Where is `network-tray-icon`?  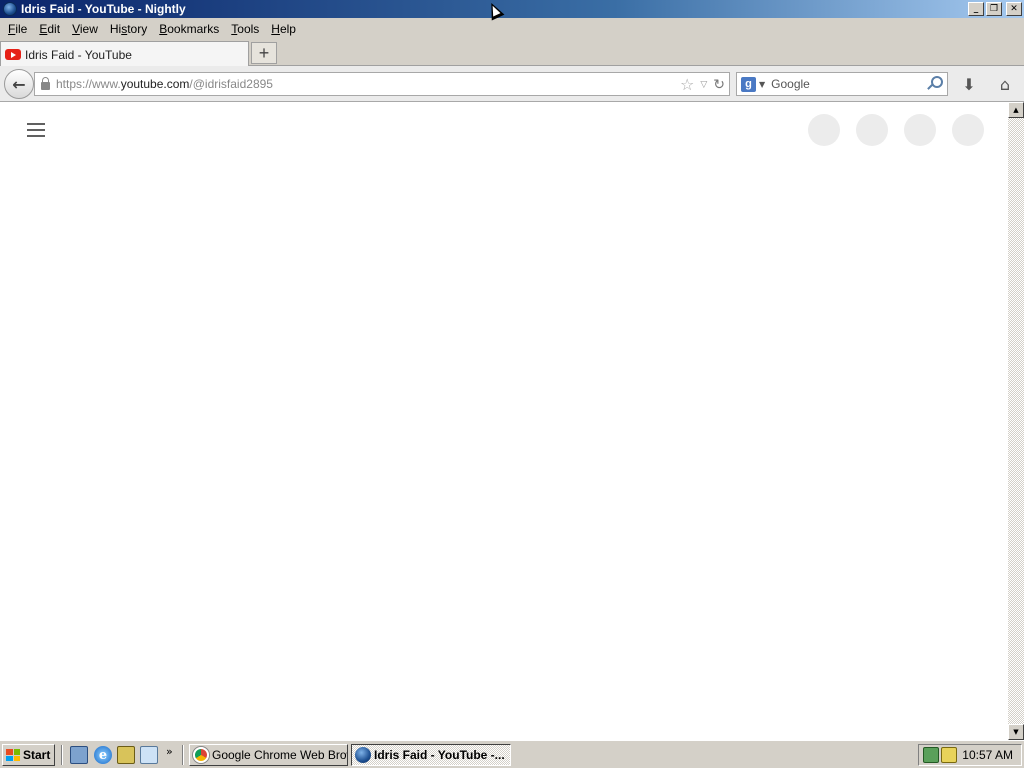 network-tray-icon is located at coordinates (931, 755).